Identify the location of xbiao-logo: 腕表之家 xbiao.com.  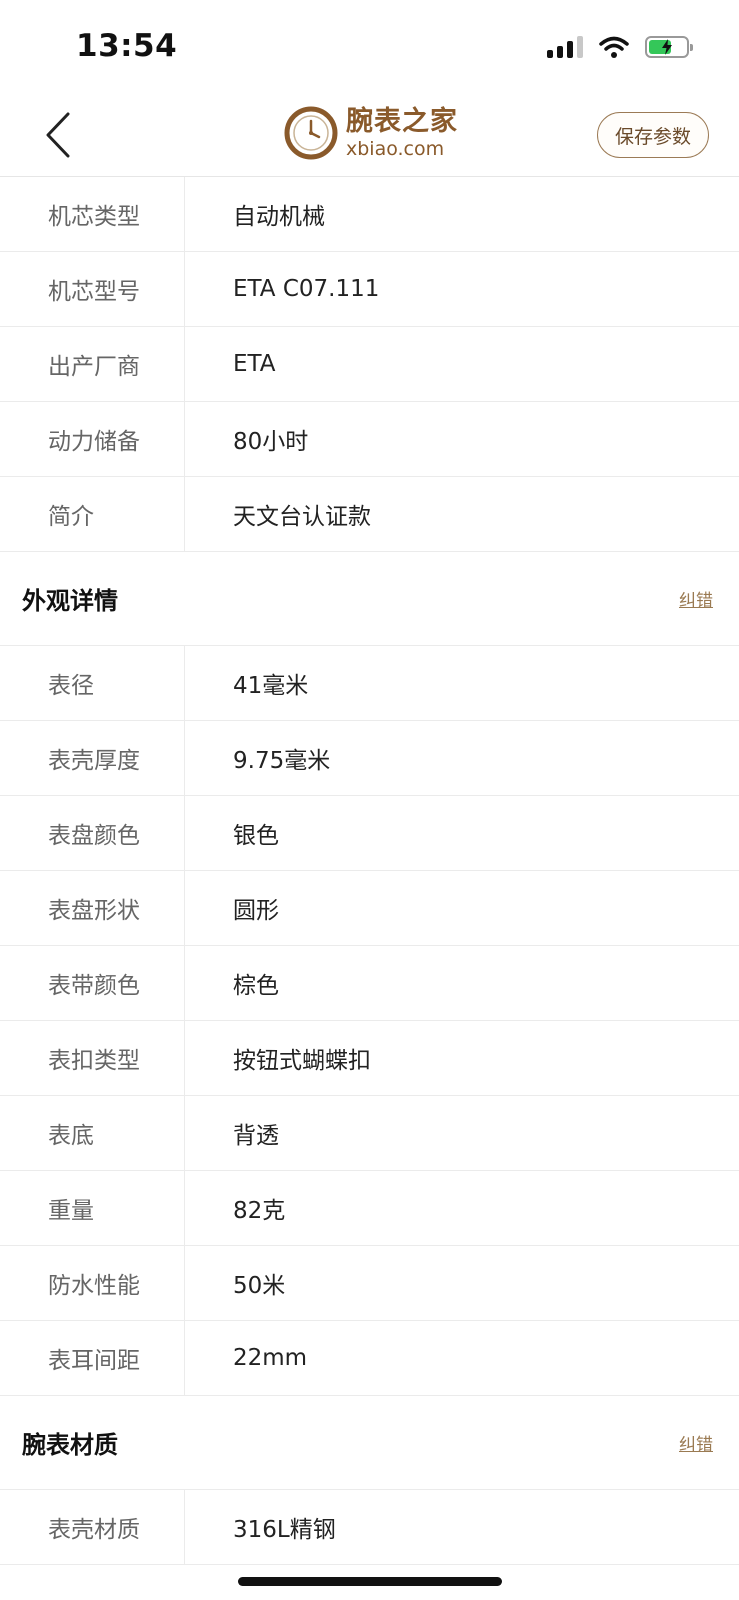
(371, 133).